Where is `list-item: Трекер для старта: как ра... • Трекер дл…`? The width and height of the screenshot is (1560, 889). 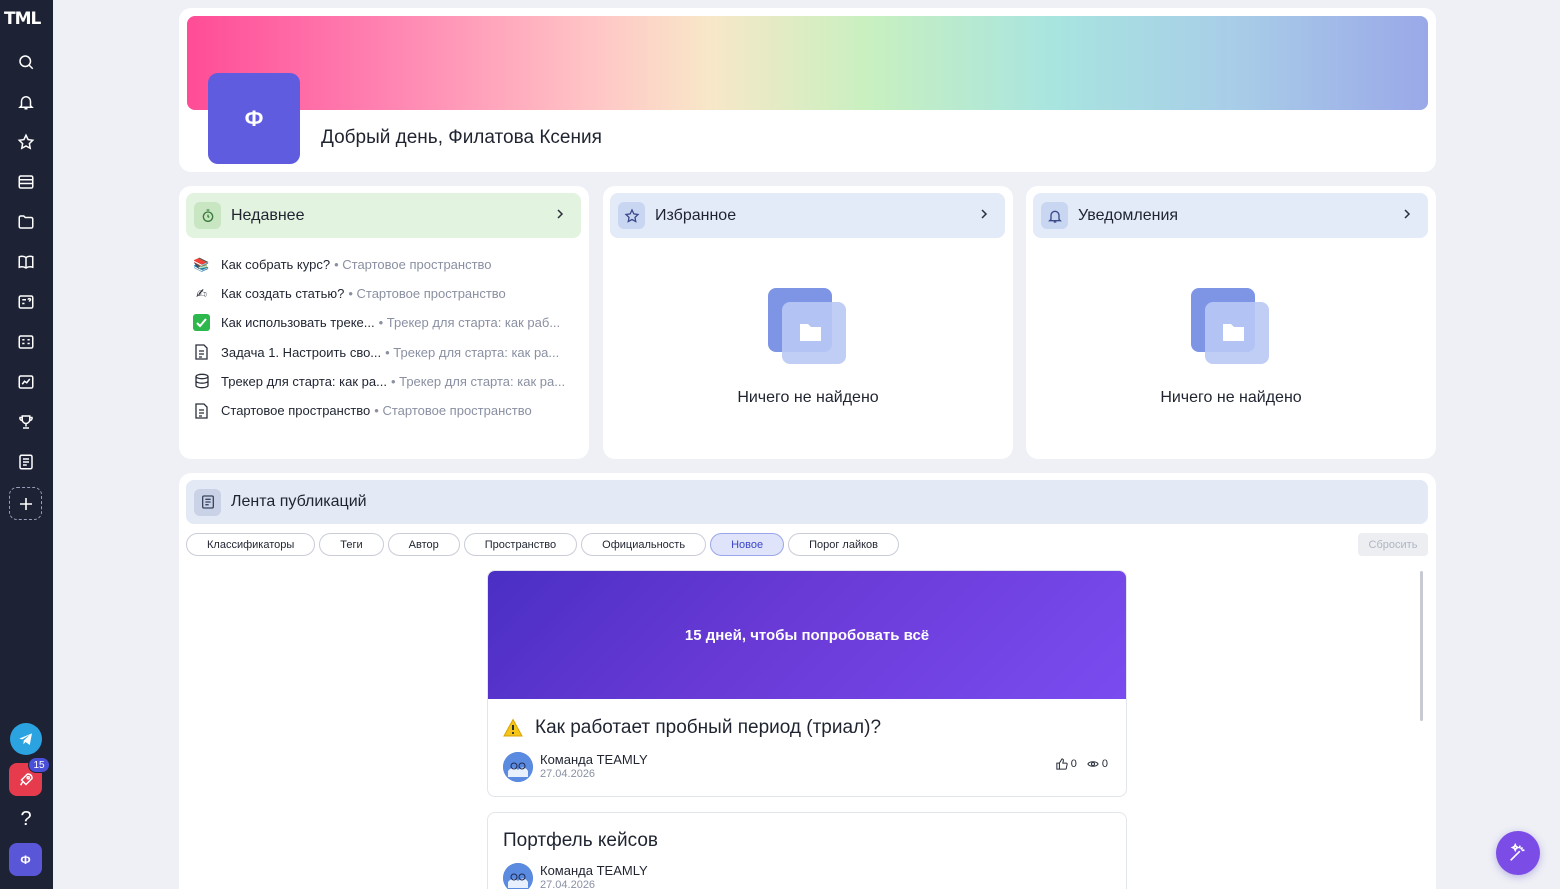 list-item: Трекер для старта: как ра... • Трекер дл… is located at coordinates (385, 381).